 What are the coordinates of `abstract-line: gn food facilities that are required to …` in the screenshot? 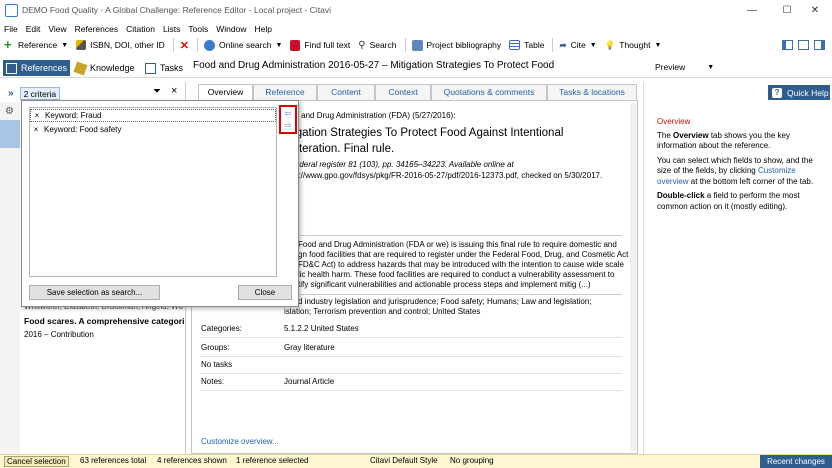 It's located at (463, 254).